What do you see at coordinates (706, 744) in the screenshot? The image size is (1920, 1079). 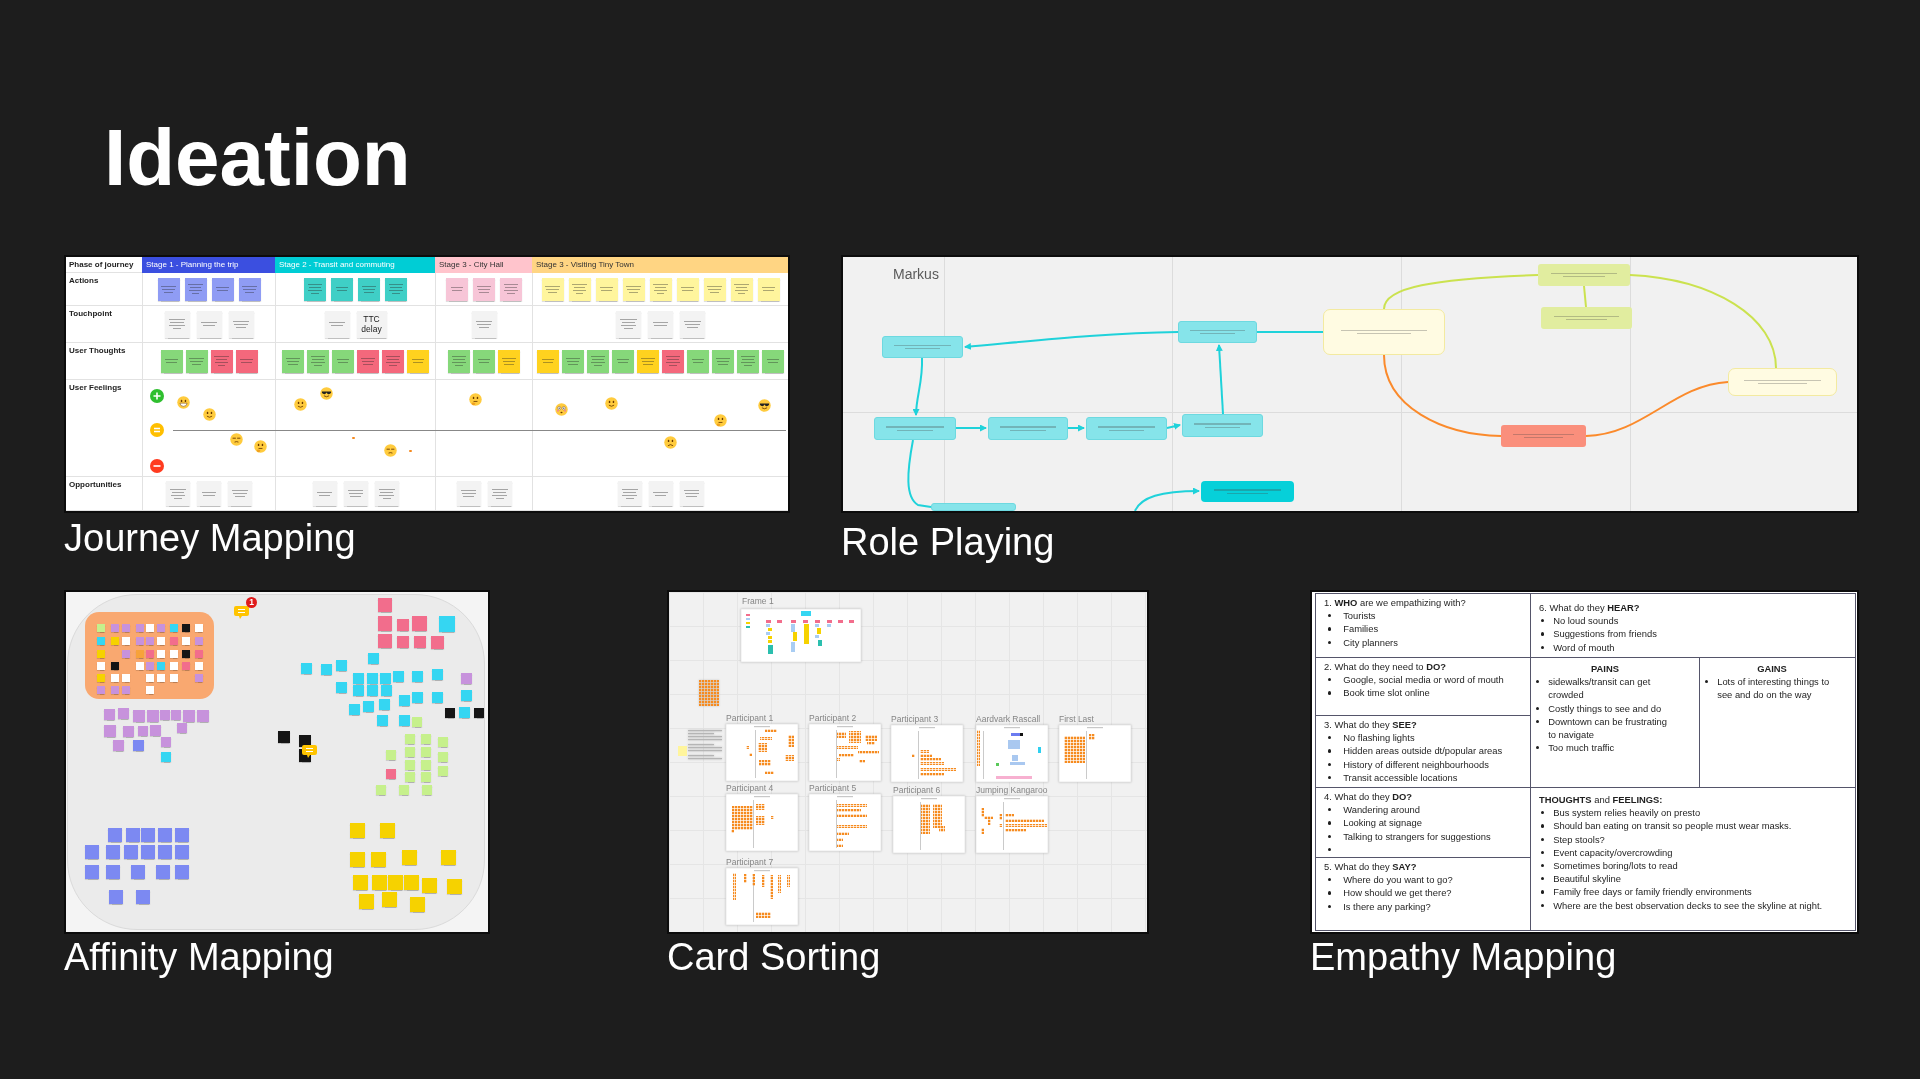 I see `document-drawing` at bounding box center [706, 744].